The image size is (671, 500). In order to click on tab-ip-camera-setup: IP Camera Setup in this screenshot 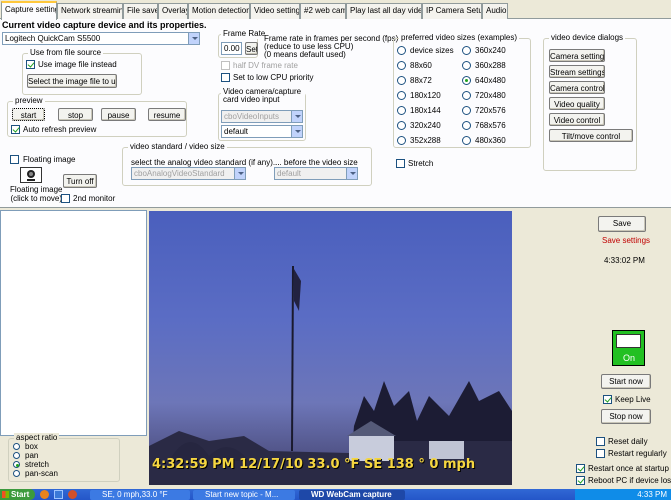, I will do `click(452, 11)`.